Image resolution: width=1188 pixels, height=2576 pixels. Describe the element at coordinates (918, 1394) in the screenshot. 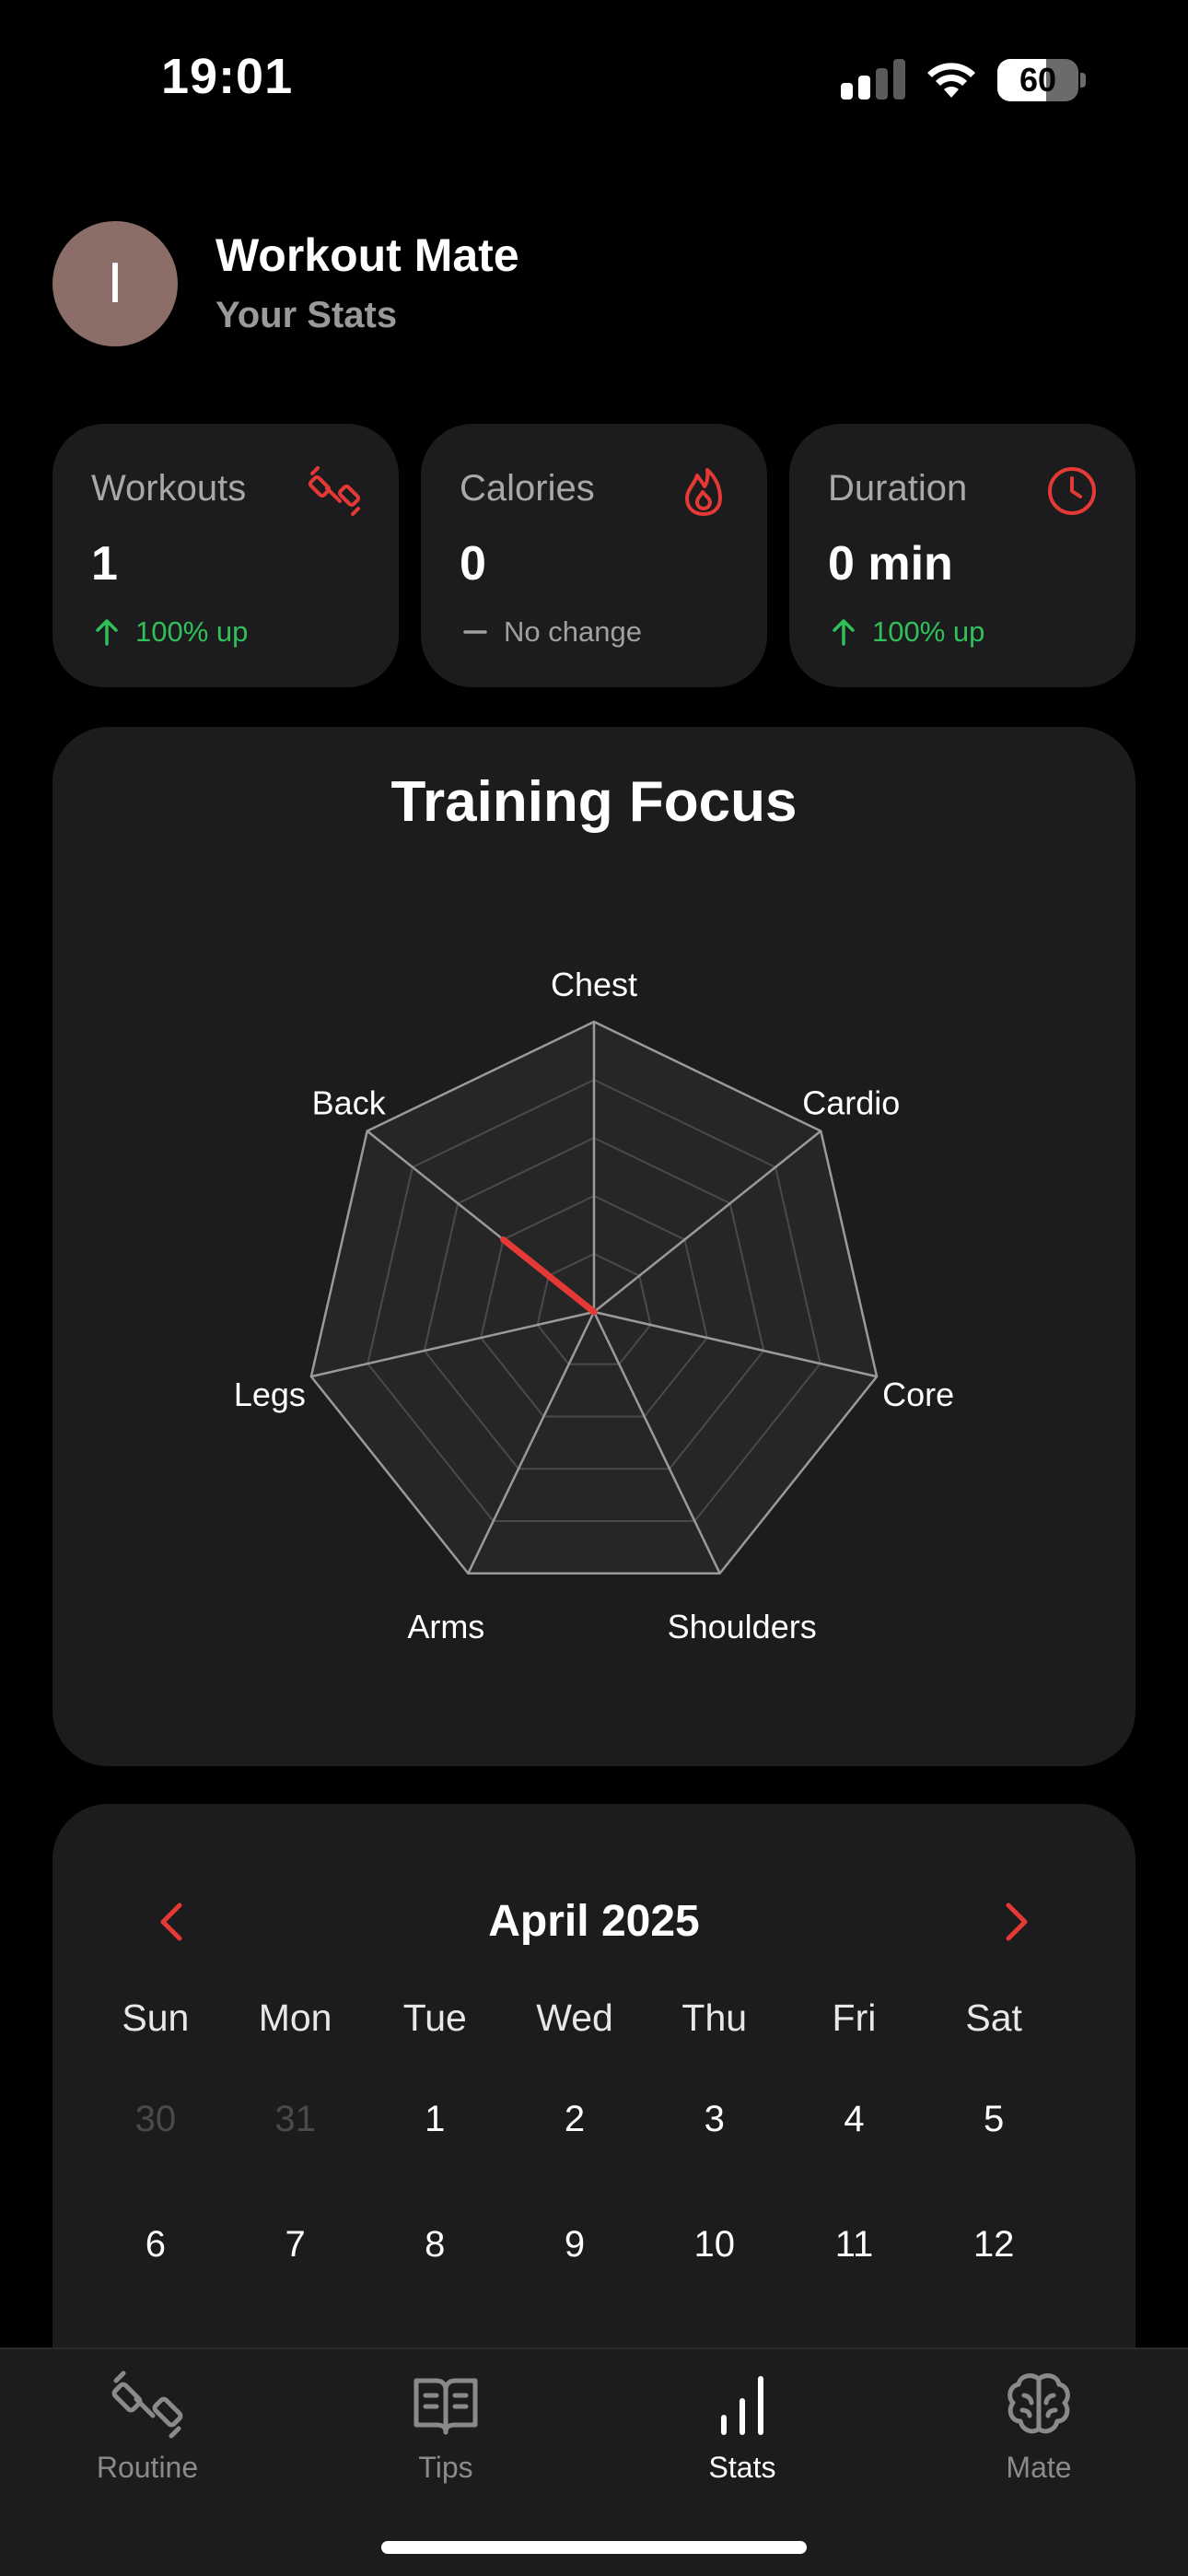

I see `radar-axis-label: Core` at that location.